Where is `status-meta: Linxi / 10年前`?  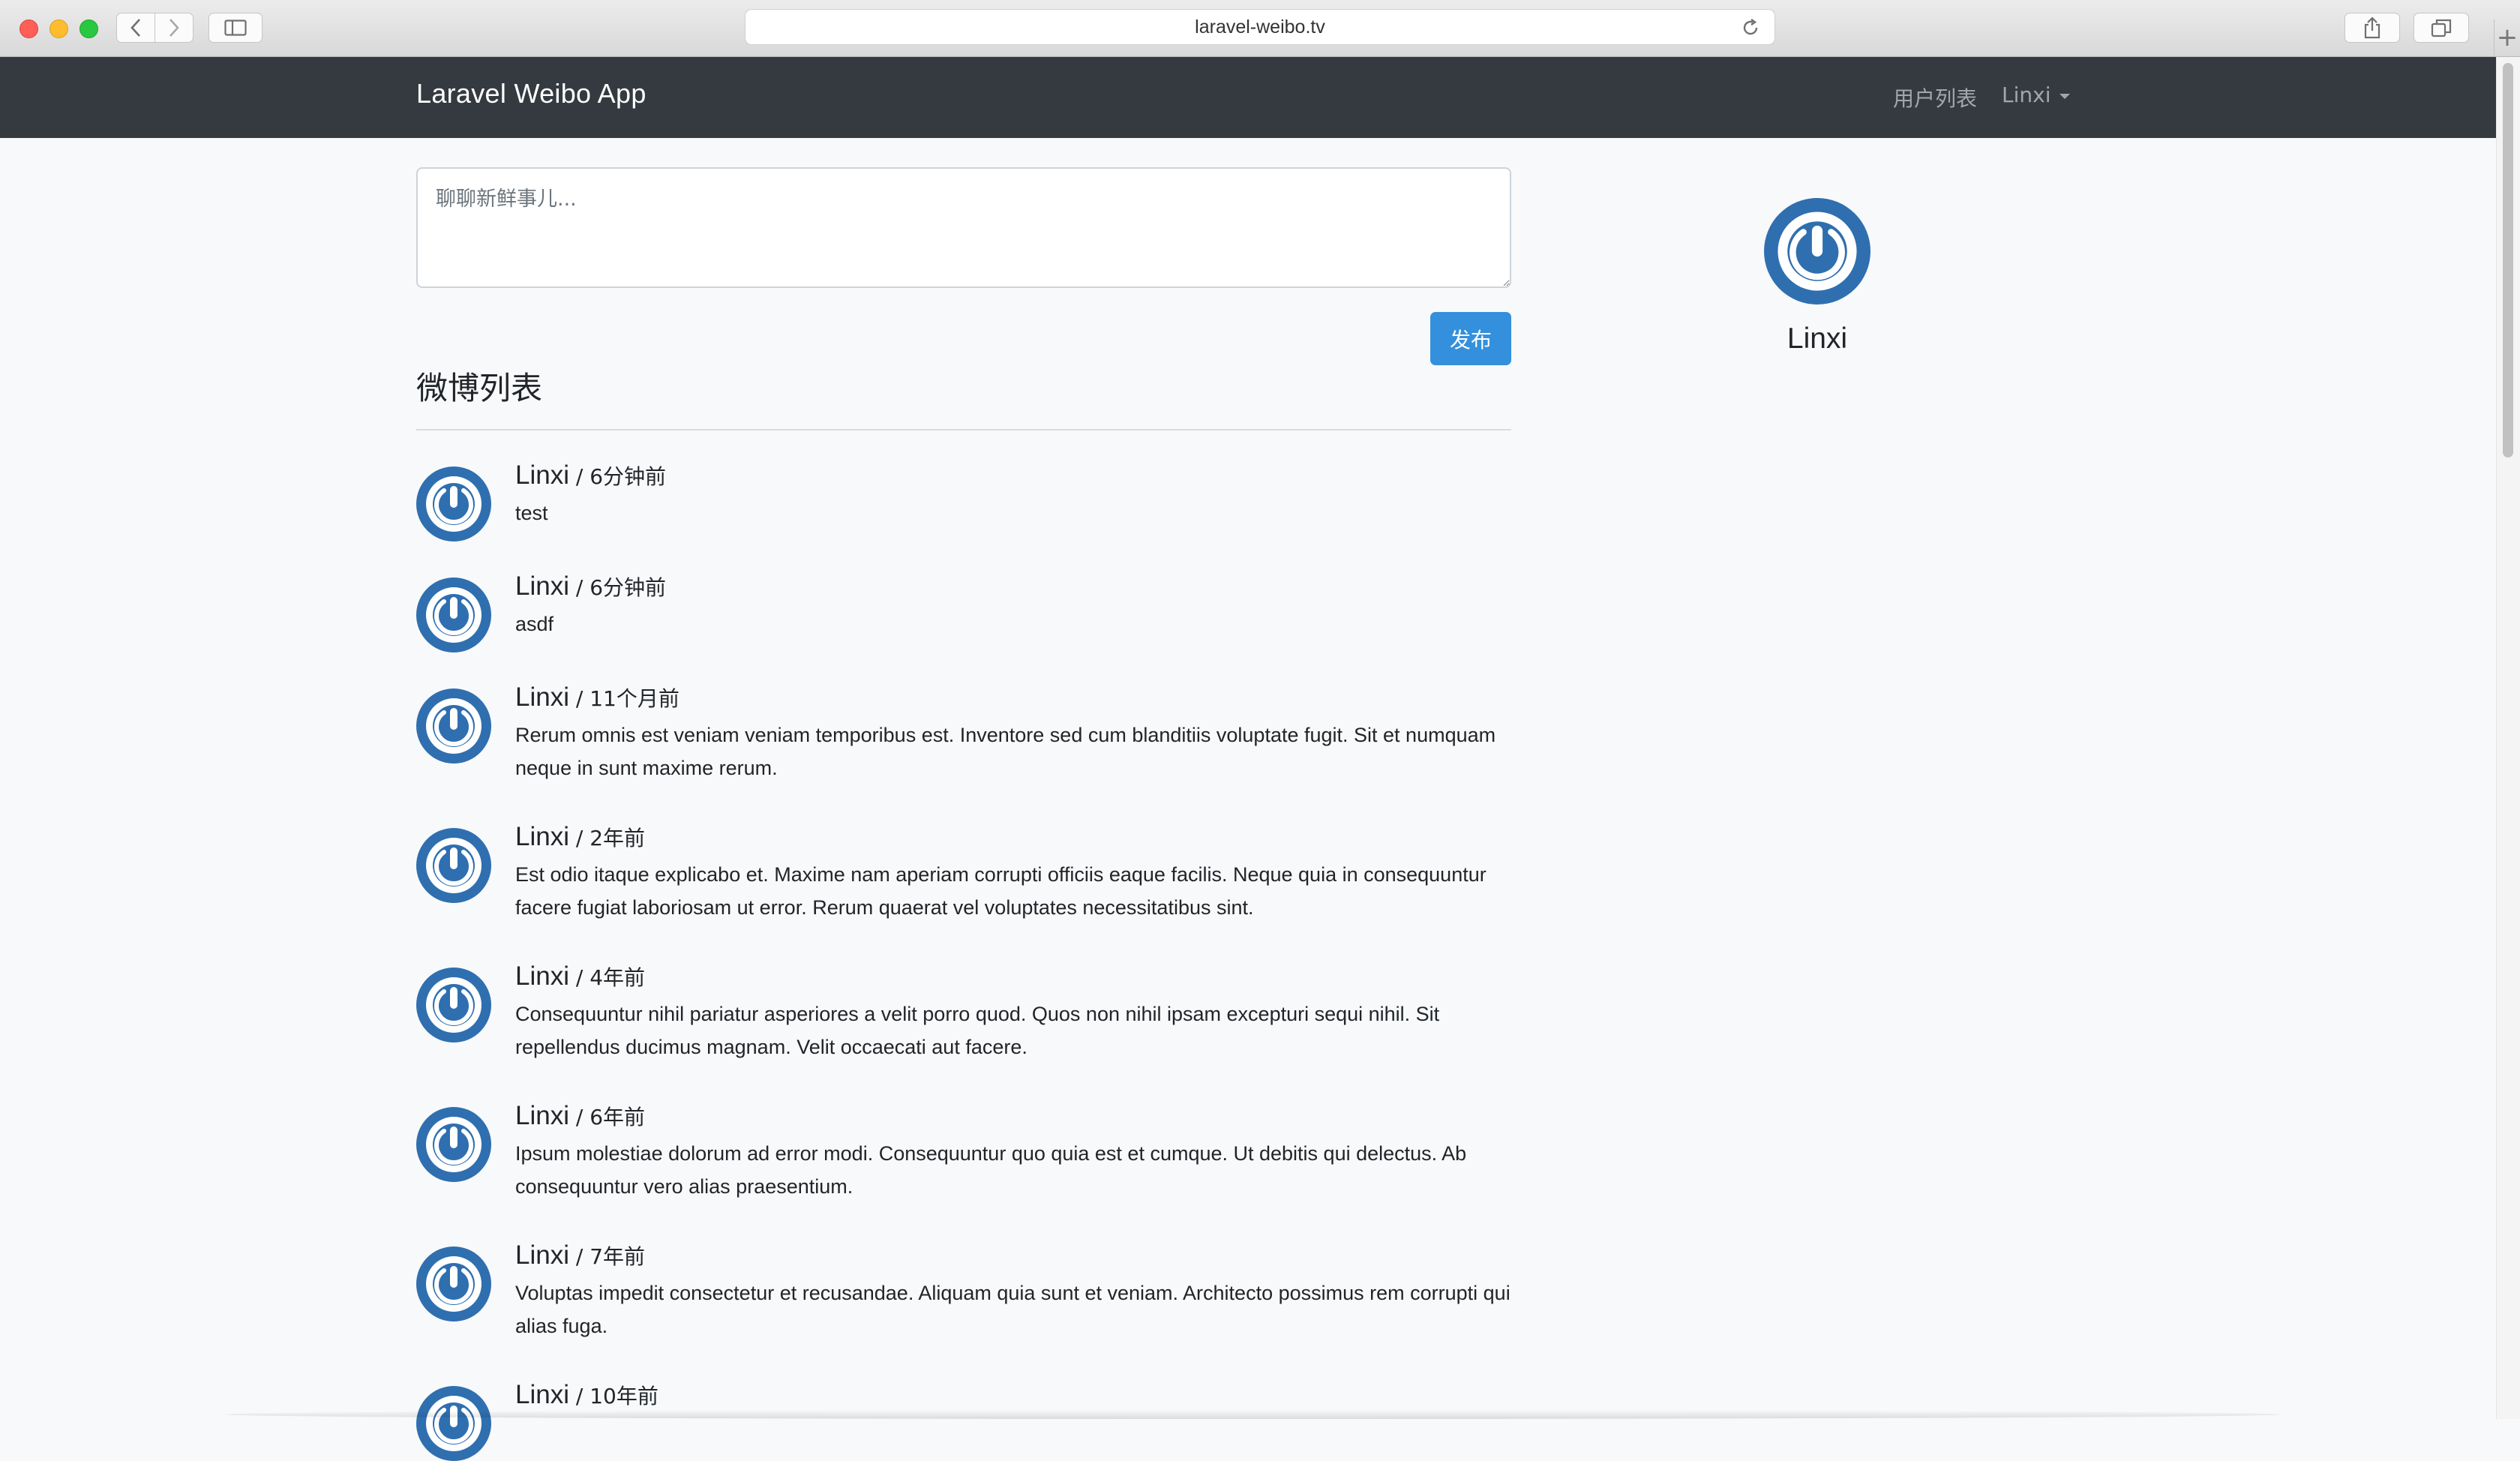
status-meta: Linxi / 10年前 is located at coordinates (586, 1395).